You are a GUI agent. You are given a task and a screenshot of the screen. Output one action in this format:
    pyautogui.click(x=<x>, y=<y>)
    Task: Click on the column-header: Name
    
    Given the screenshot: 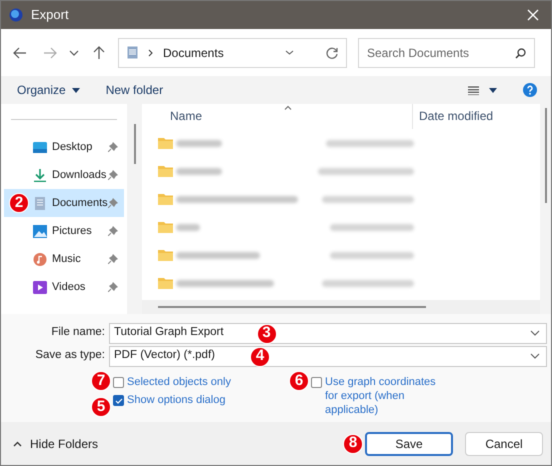 What is the action you would take?
    pyautogui.click(x=277, y=118)
    